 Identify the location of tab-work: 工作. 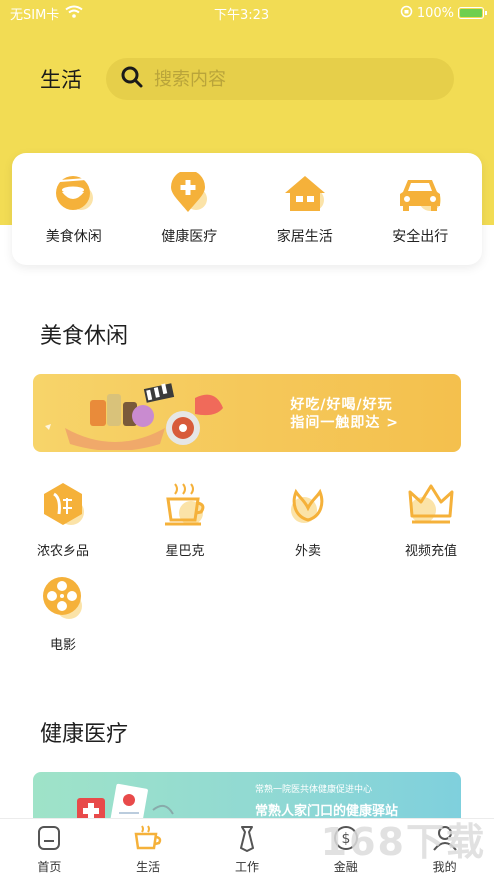
(247, 849).